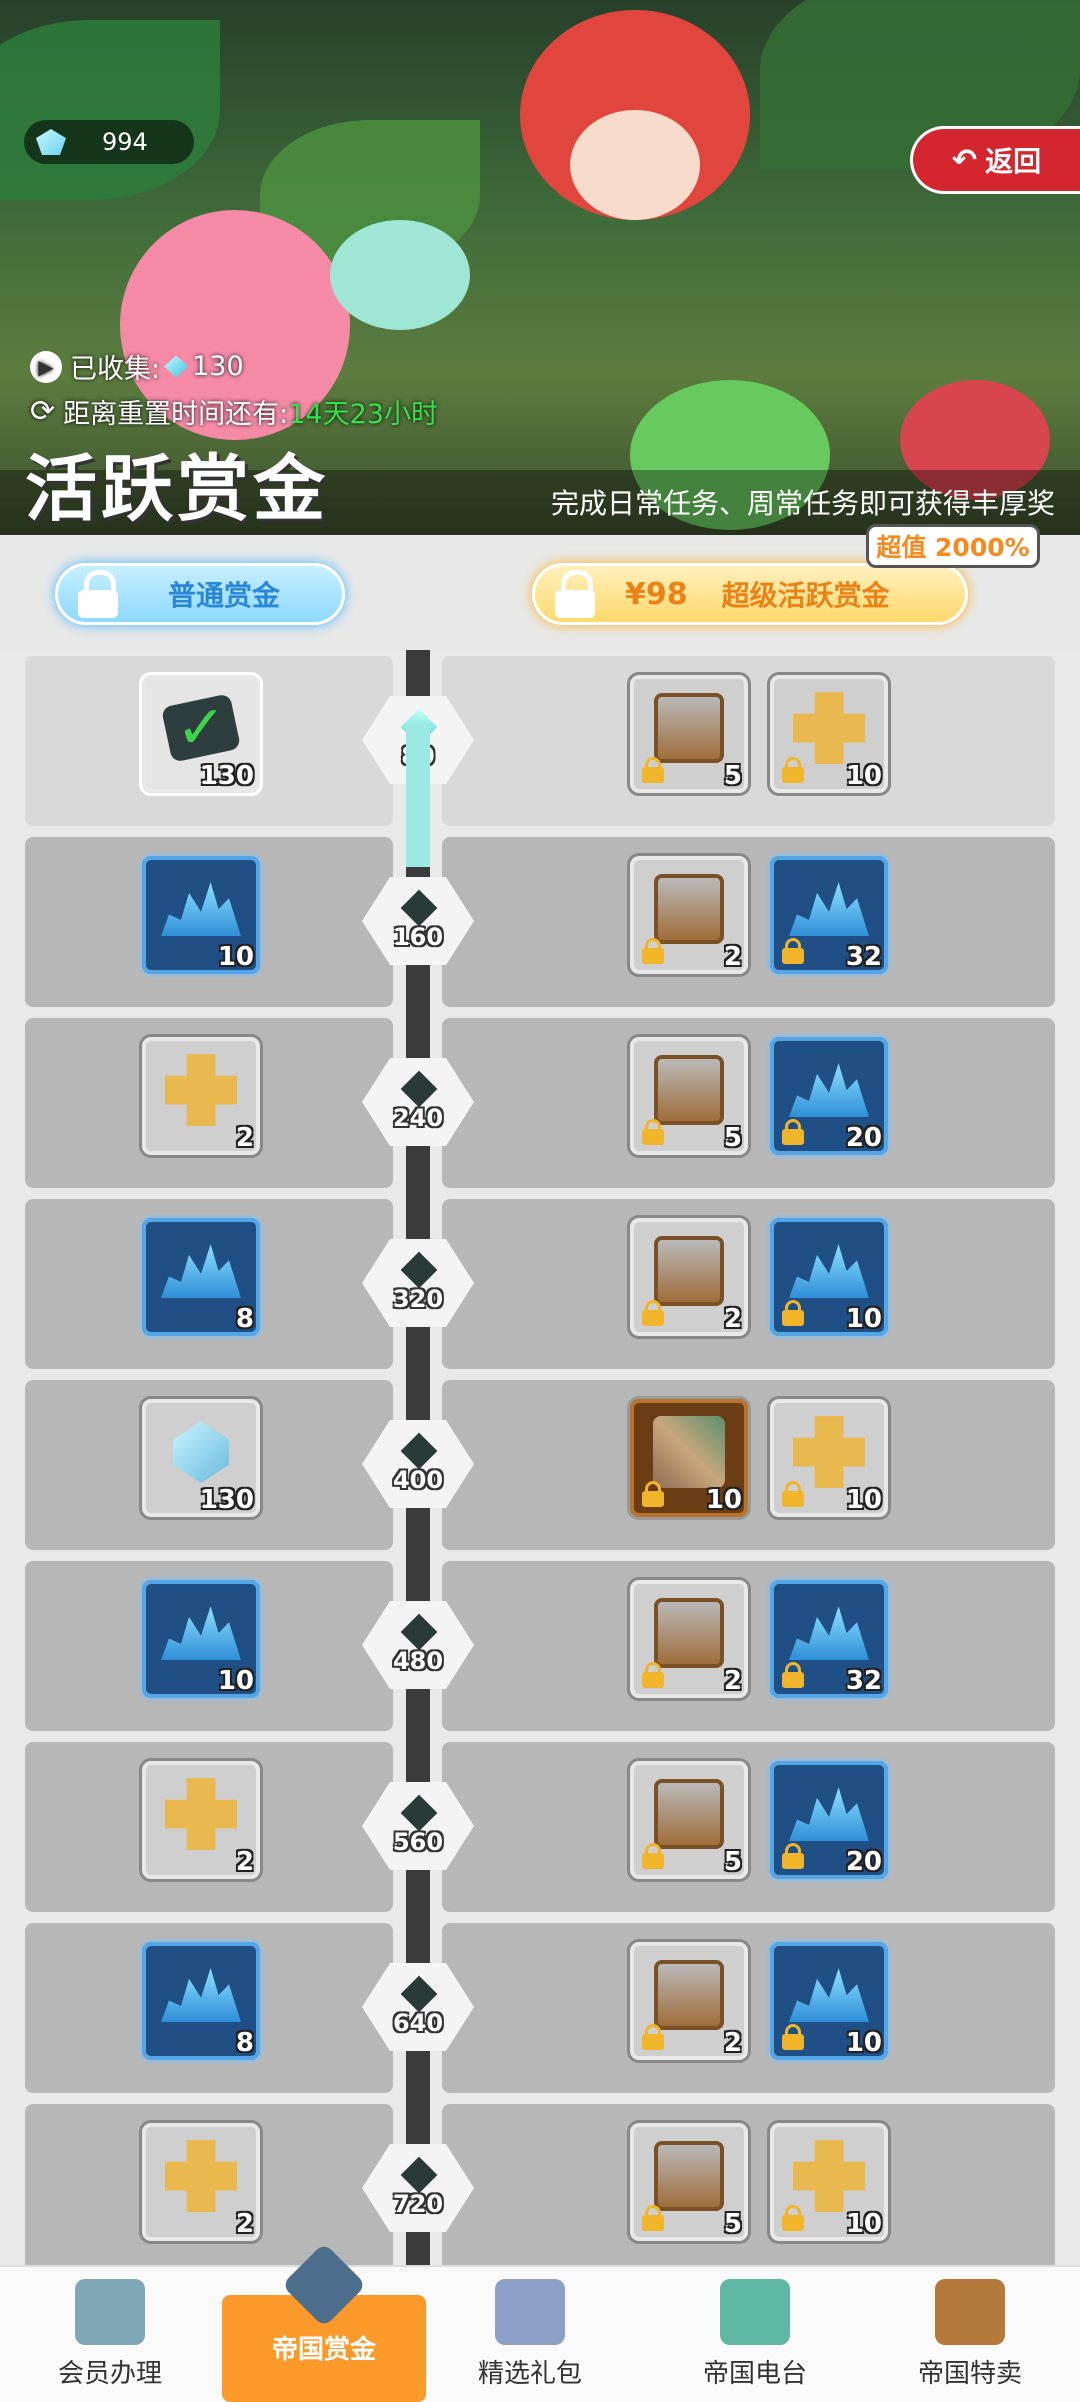 This screenshot has height=2402, width=1080. Describe the element at coordinates (540, 2005) in the screenshot. I see `reward-row: 8 2 10` at that location.